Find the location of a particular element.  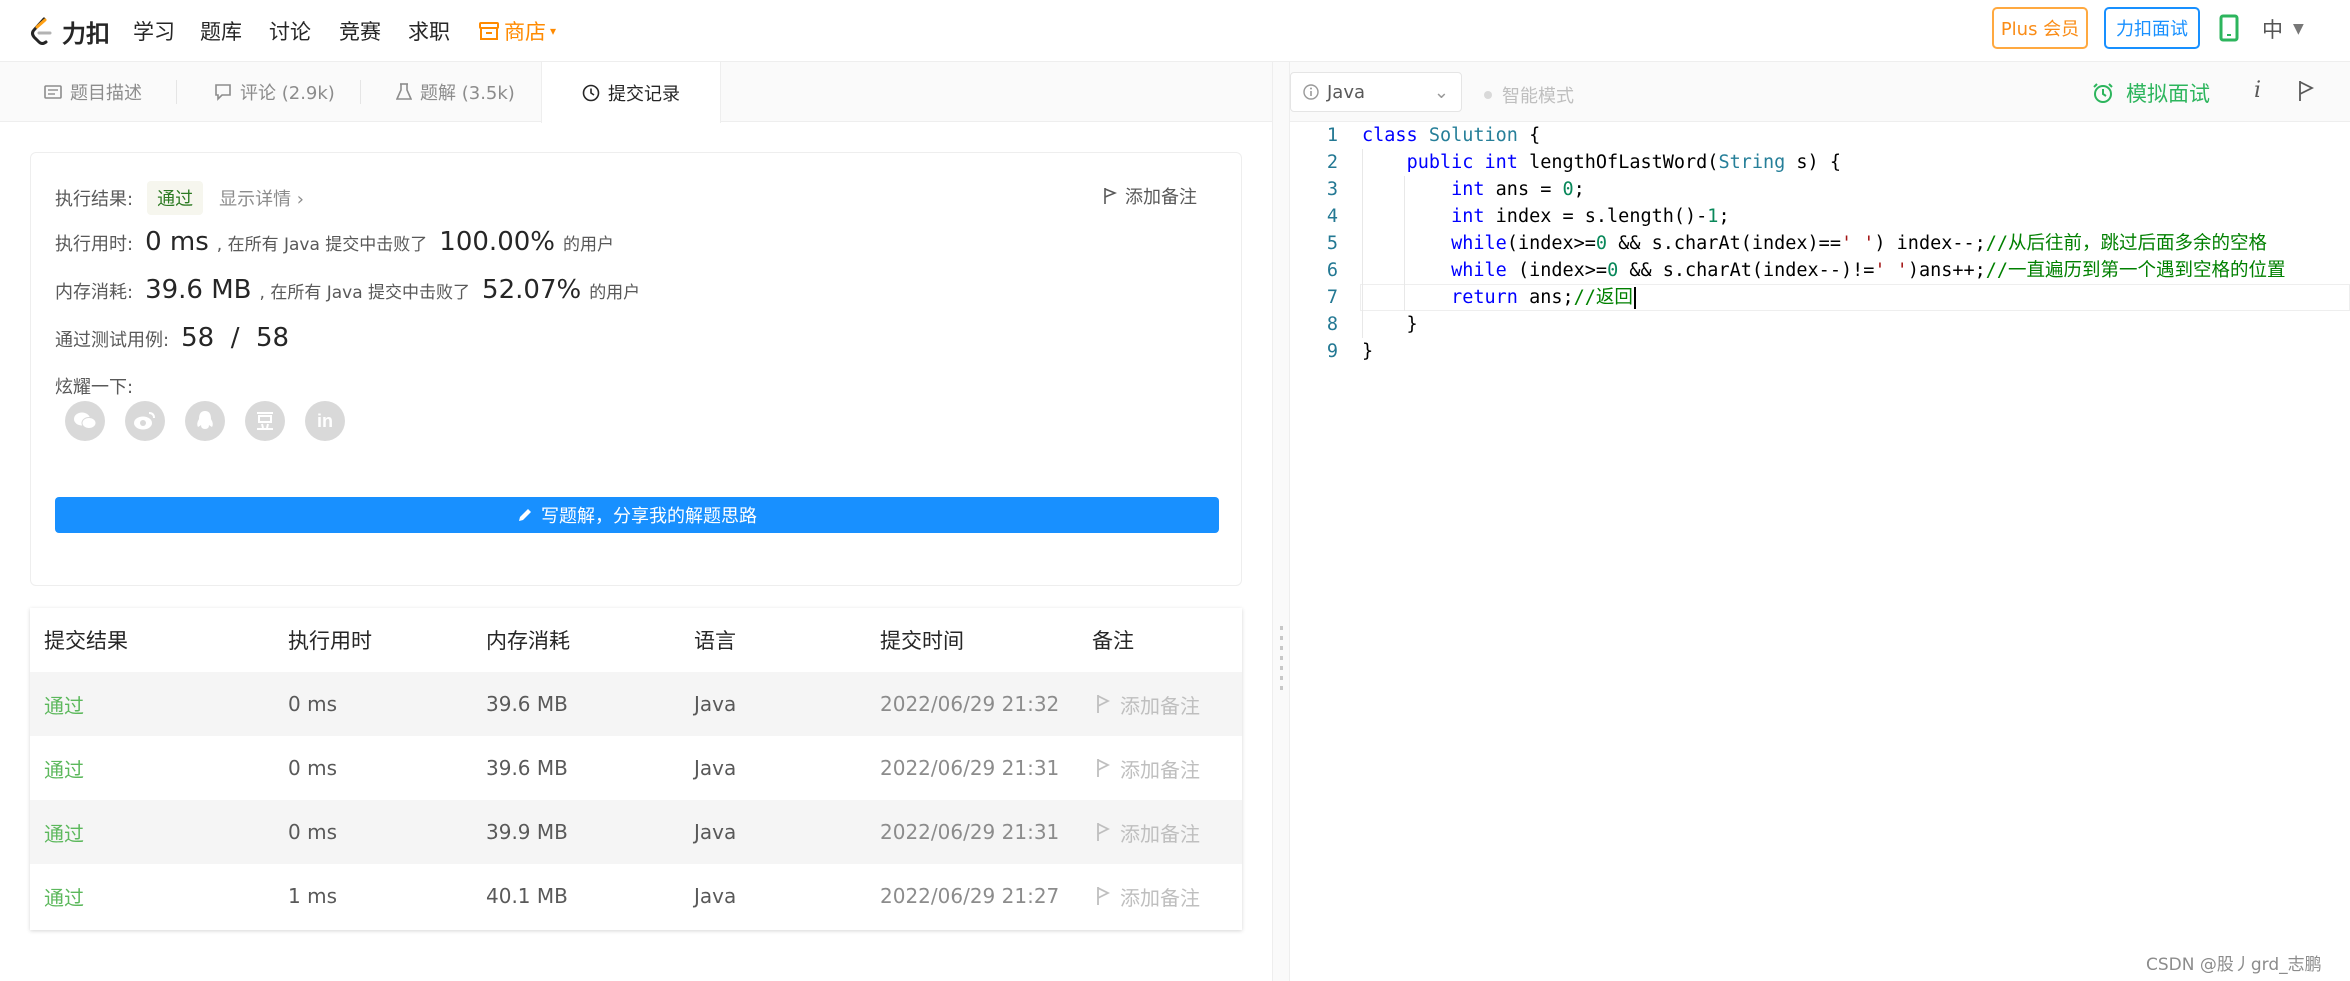

csdn-watermark: CSDN @股丿grd_志鹏 is located at coordinates (2234, 965).